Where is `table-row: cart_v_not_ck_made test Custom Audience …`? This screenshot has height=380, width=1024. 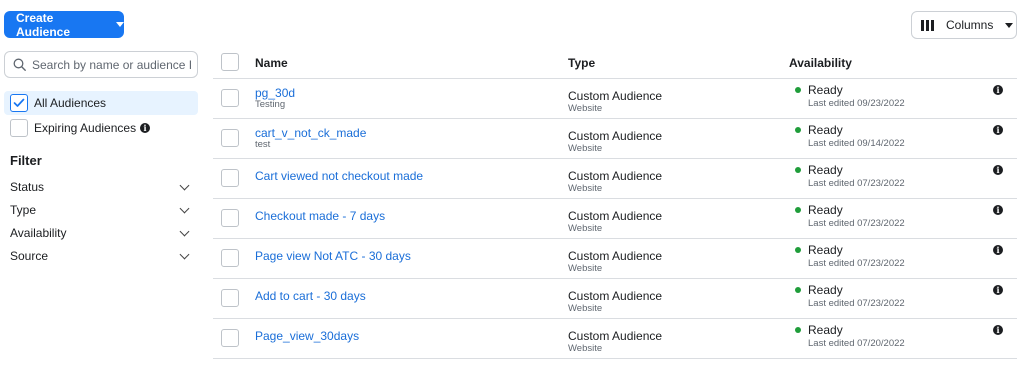 table-row: cart_v_not_ck_made test Custom Audience … is located at coordinates (615, 139).